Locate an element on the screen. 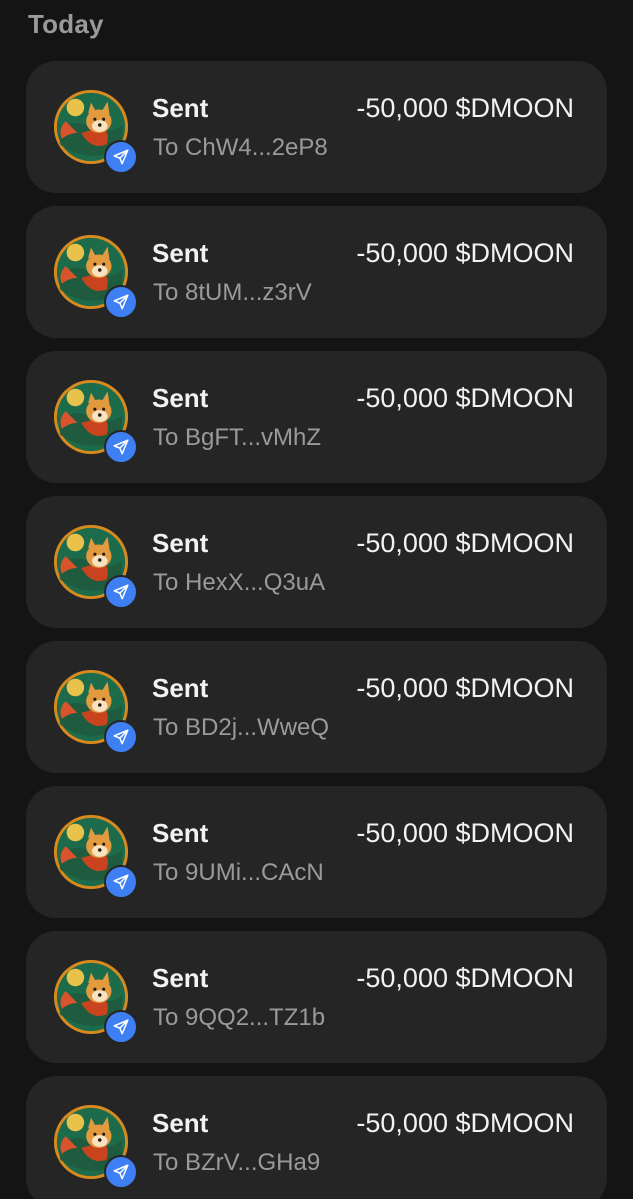 Image resolution: width=633 pixels, height=1199 pixels. transaction-recipient: To BD2j...WweQ is located at coordinates (241, 727).